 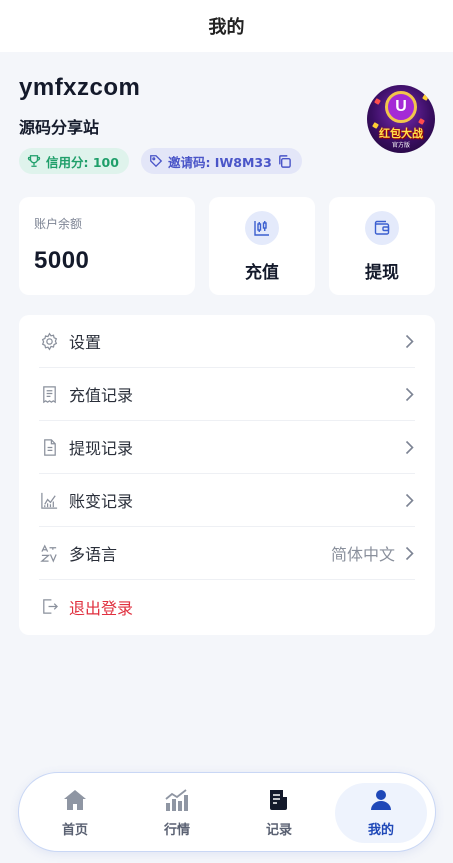 I want to click on tab-market: 行情, so click(x=177, y=813).